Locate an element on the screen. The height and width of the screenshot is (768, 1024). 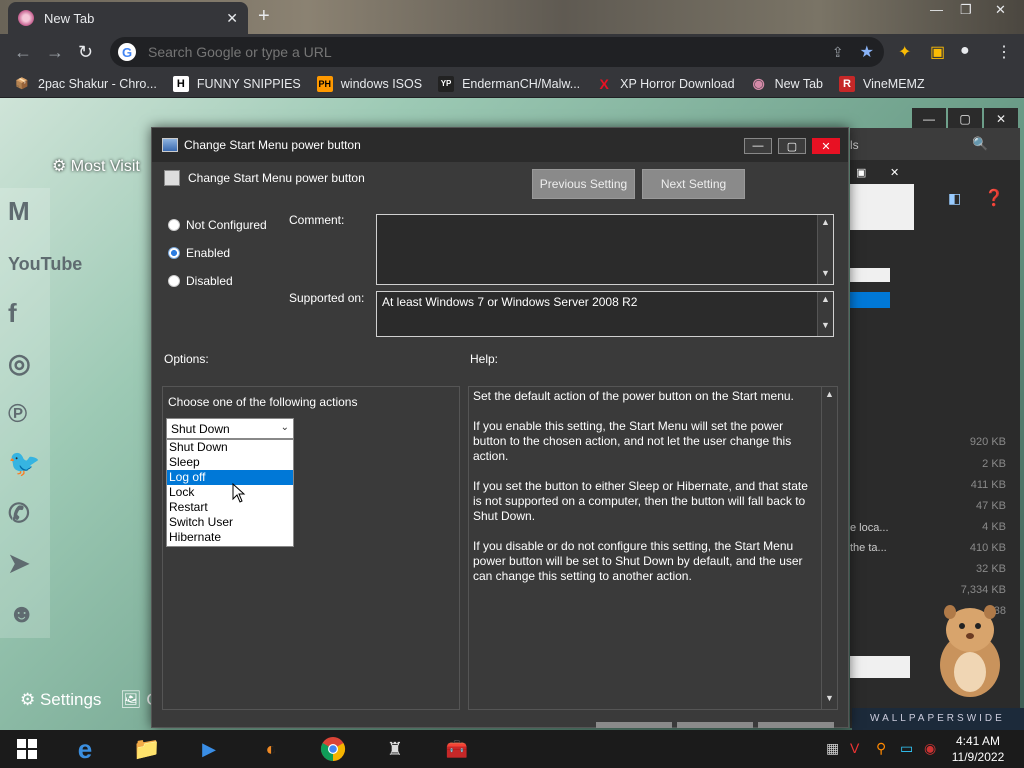
chrome-icon is located at coordinates (333, 749).